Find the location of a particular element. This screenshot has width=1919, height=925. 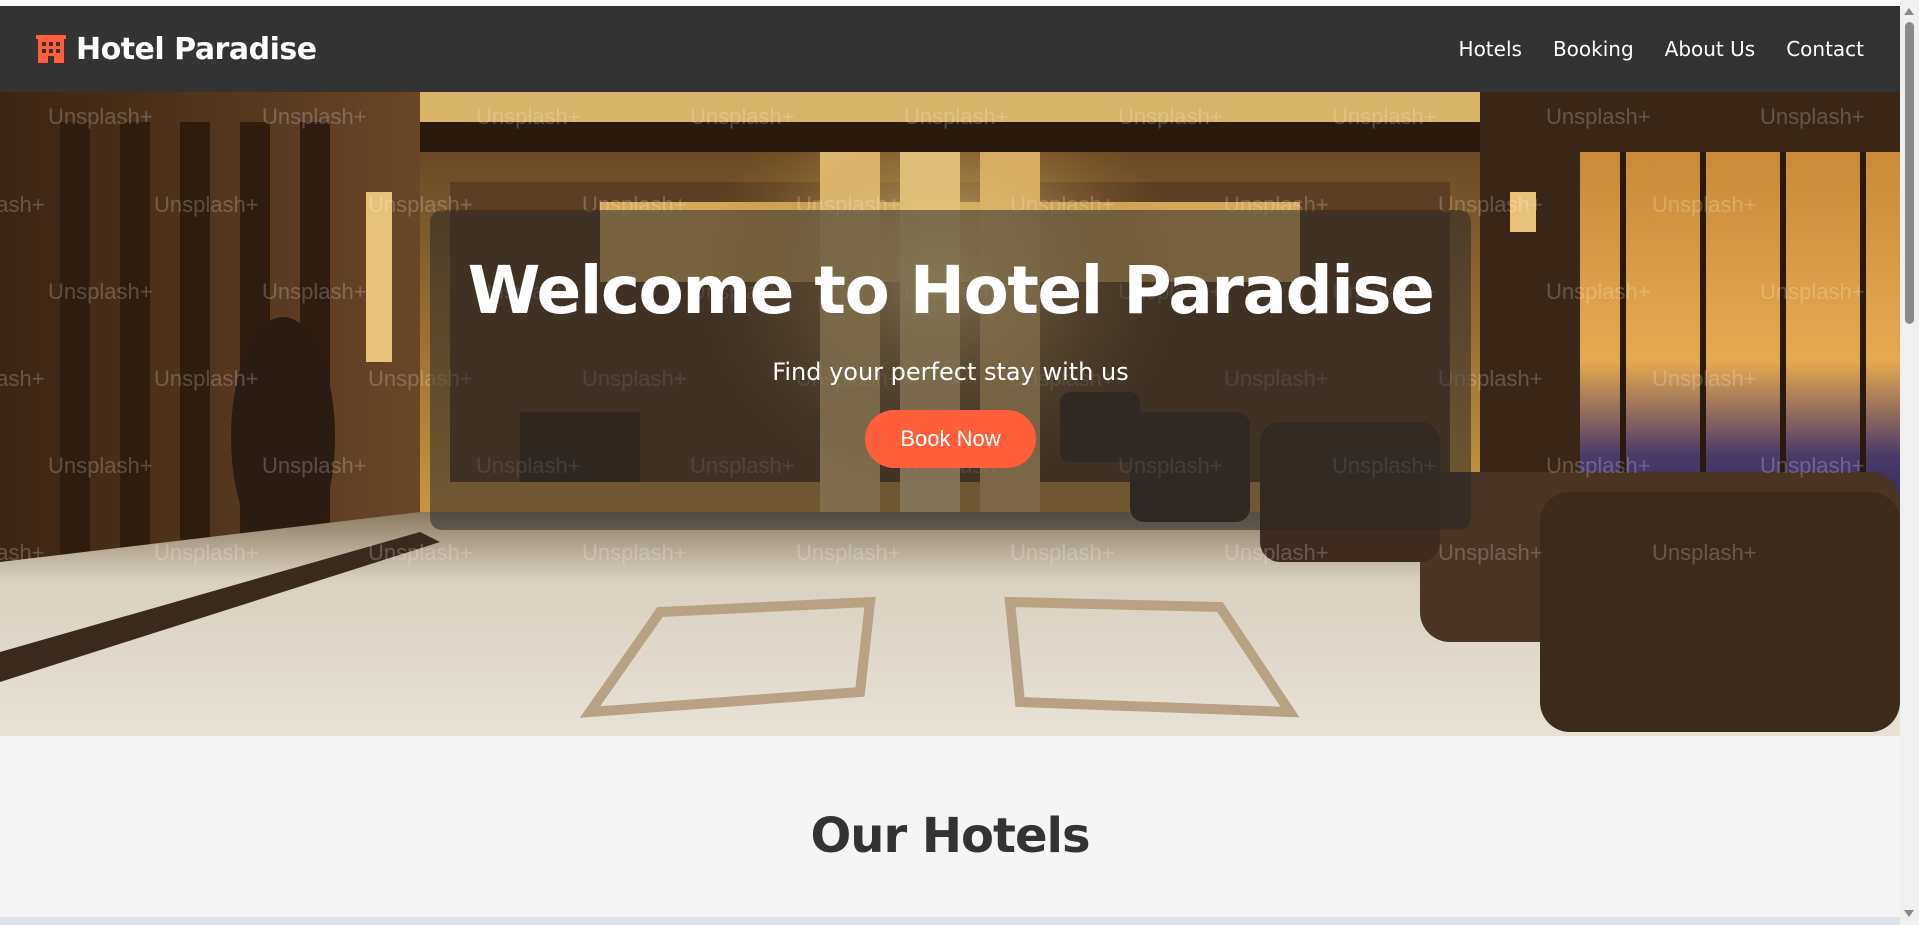

brand: Hotel Paradise is located at coordinates (176, 49).